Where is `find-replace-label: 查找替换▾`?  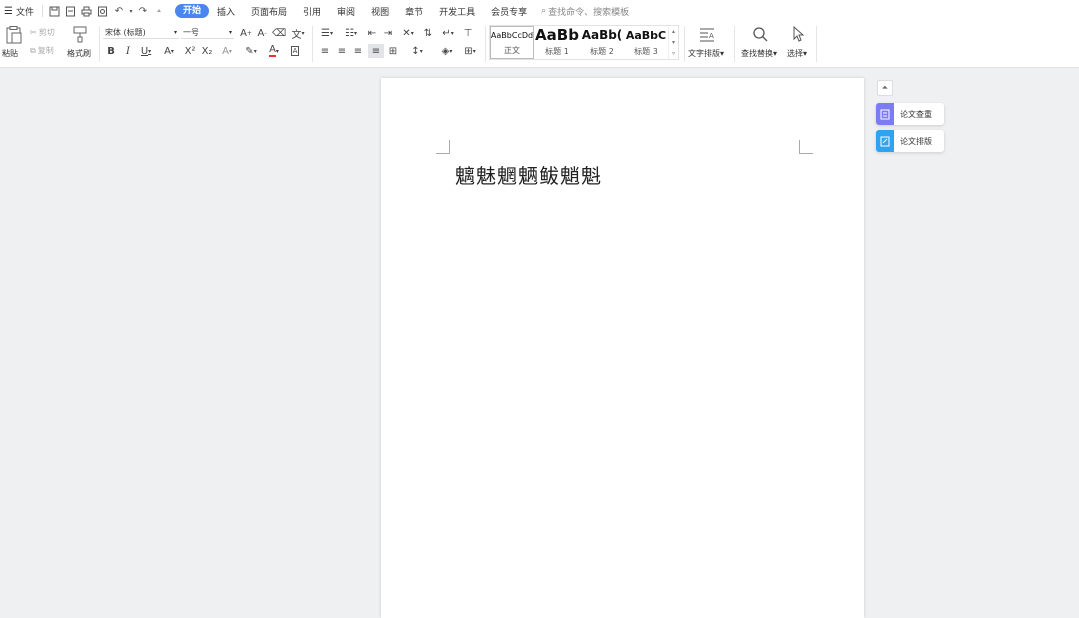
find-replace-label: 查找替换▾ is located at coordinates (759, 53).